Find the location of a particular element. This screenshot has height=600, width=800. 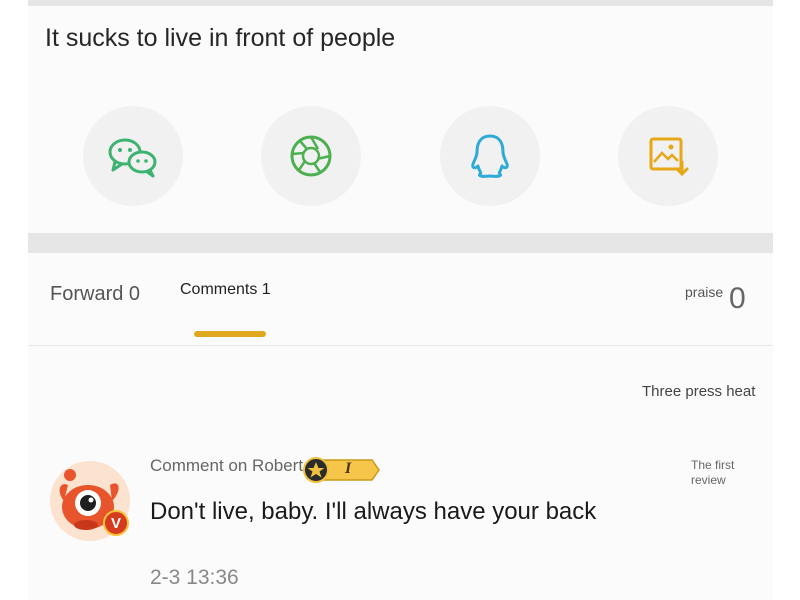

qq-icon is located at coordinates (490, 156).